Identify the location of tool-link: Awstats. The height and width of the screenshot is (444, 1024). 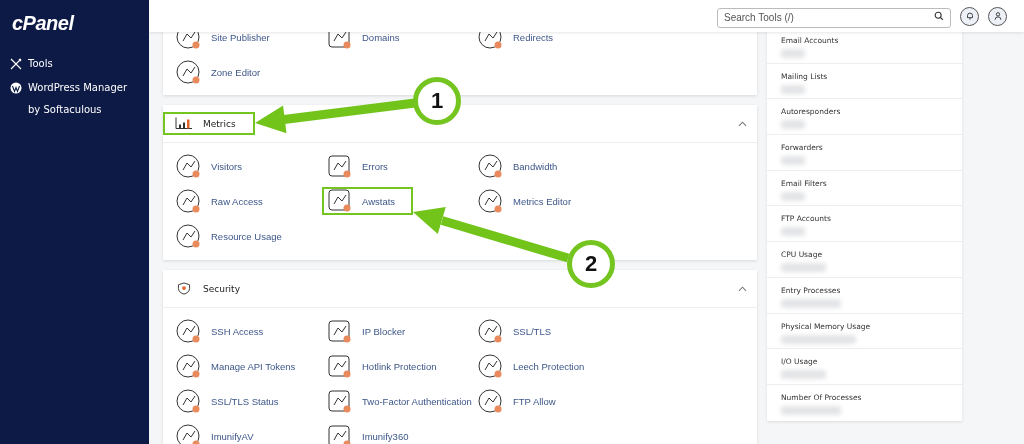
(368, 201).